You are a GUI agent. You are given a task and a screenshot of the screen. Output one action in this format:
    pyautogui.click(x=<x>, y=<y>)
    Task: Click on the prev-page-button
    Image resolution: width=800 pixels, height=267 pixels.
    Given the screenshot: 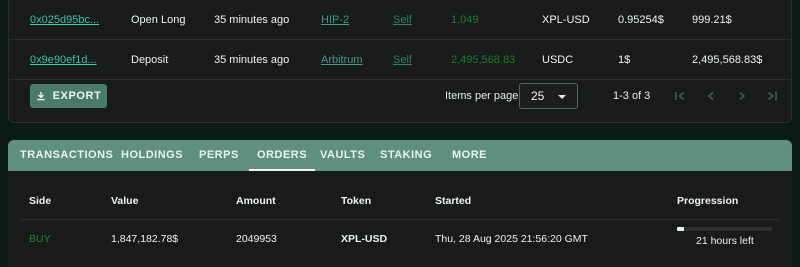 What is the action you would take?
    pyautogui.click(x=711, y=96)
    